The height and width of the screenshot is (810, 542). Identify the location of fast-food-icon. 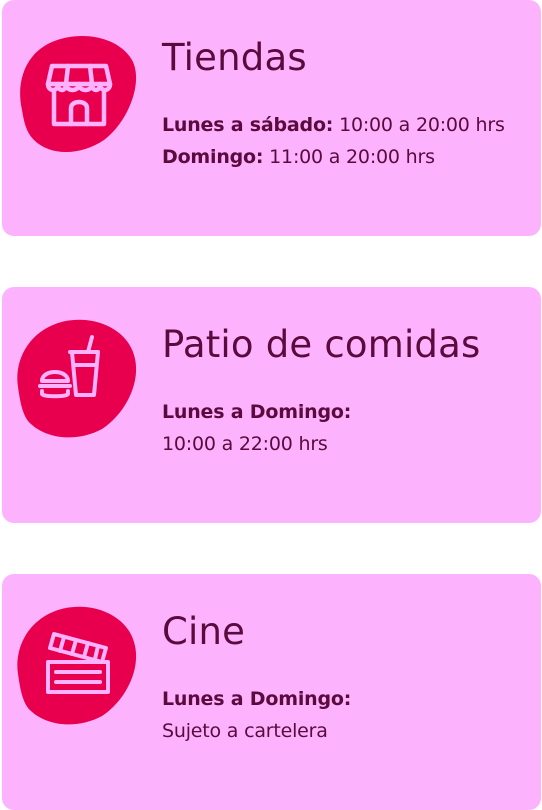
(77, 378).